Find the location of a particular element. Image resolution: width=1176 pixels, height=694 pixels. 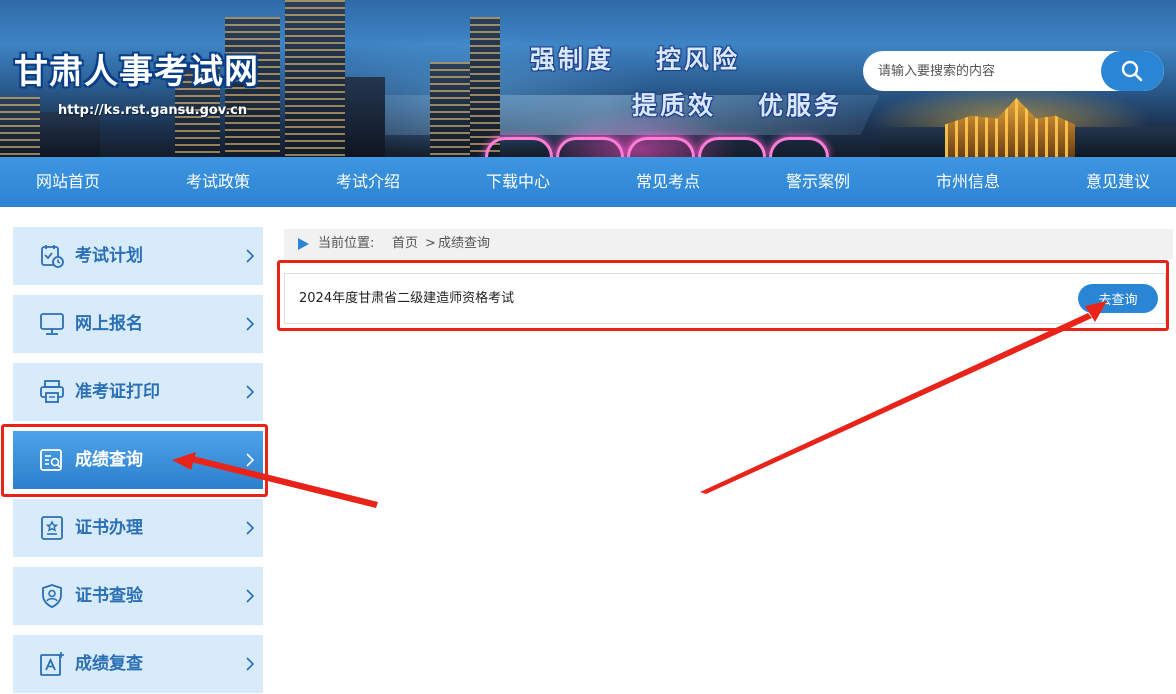

monitor-icon is located at coordinates (52, 324).